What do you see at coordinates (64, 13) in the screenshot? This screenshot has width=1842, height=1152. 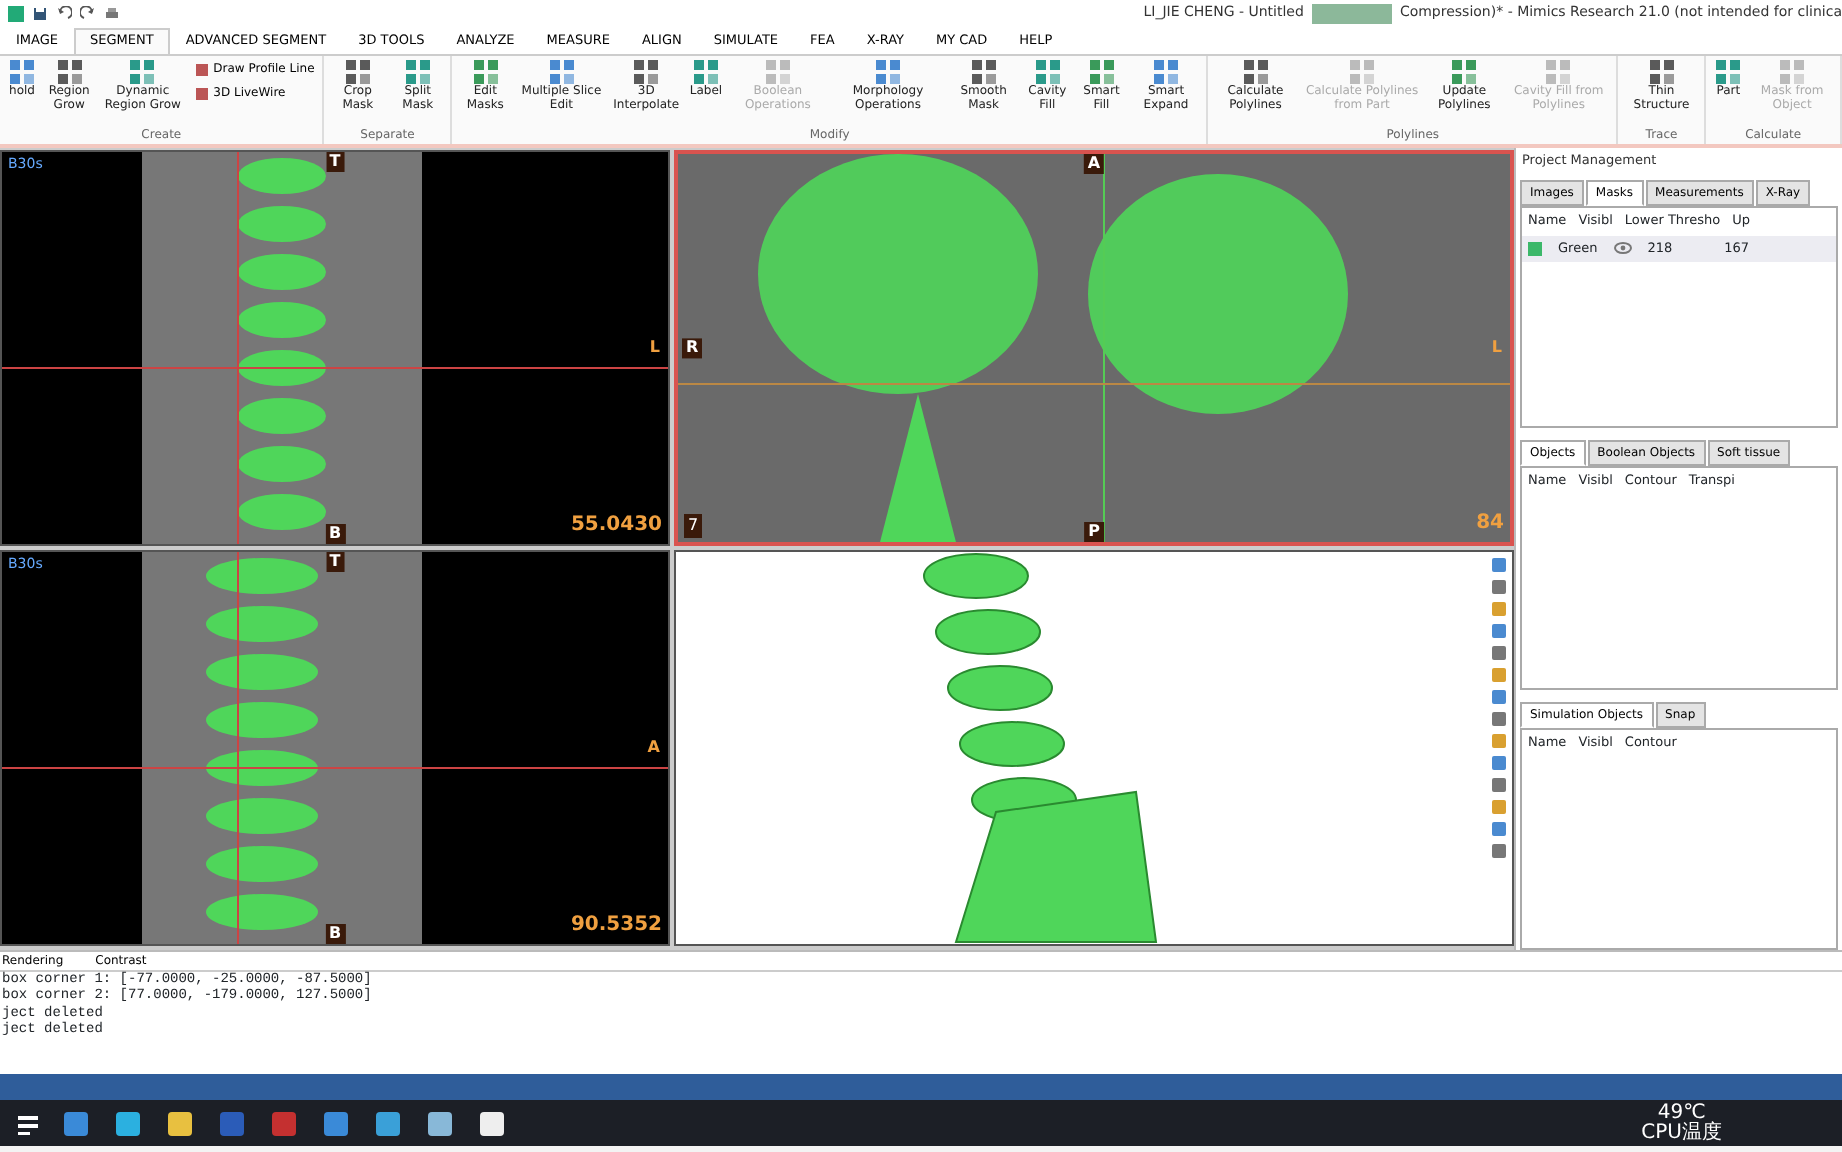 I see `undo-icon` at bounding box center [64, 13].